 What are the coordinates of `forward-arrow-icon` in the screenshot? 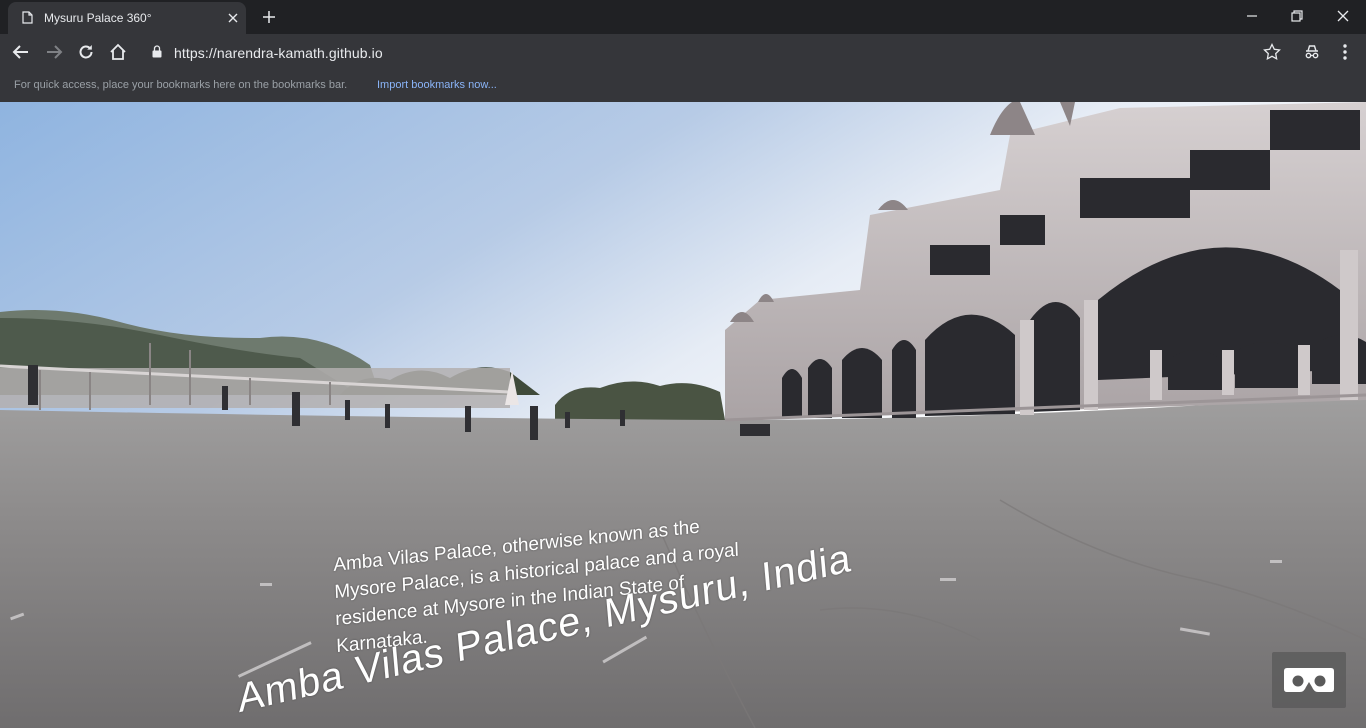 It's located at (54, 52).